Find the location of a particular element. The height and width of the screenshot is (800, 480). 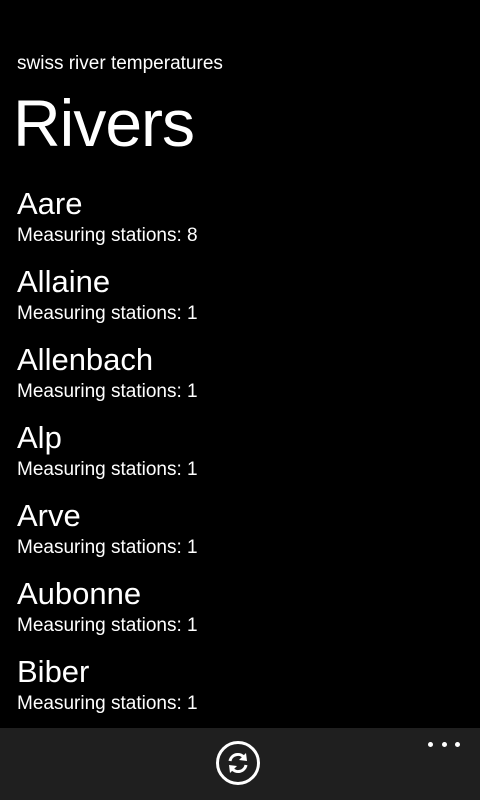

list-item-river: Allenbach Measuring stations: 1 is located at coordinates (240, 379).